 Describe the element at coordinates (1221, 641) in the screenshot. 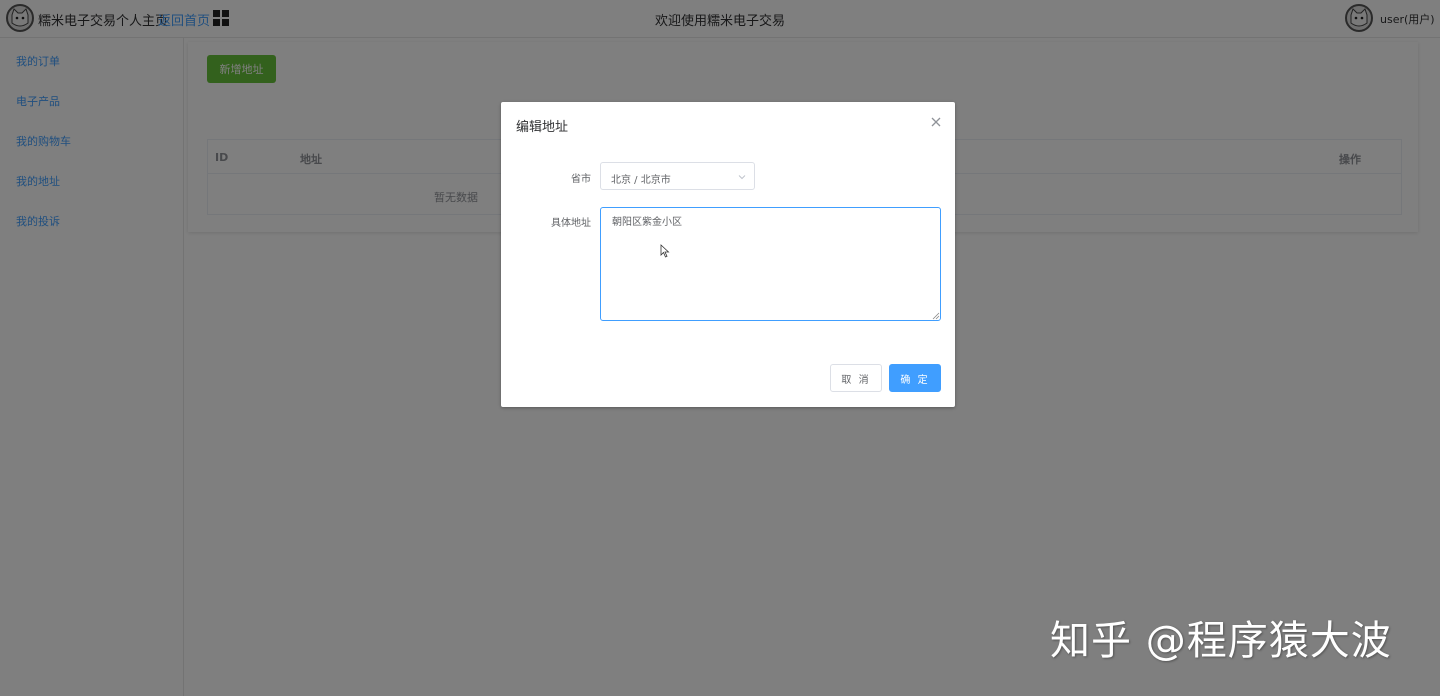

I see `zhihu-watermark: 知乎 @程序猿大波` at that location.